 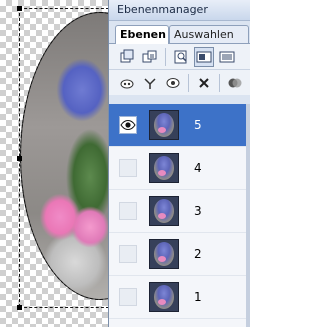 I want to click on mask-icon, so click(x=173, y=82).